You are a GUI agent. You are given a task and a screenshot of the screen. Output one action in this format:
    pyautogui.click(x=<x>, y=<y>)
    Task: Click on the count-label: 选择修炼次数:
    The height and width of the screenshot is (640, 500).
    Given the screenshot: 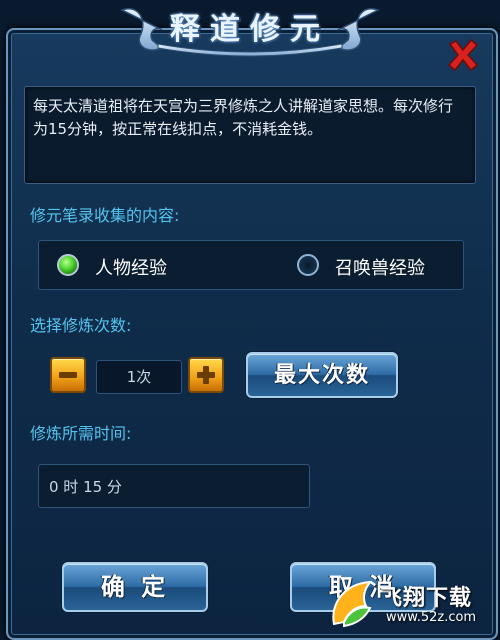 What is the action you would take?
    pyautogui.click(x=81, y=325)
    